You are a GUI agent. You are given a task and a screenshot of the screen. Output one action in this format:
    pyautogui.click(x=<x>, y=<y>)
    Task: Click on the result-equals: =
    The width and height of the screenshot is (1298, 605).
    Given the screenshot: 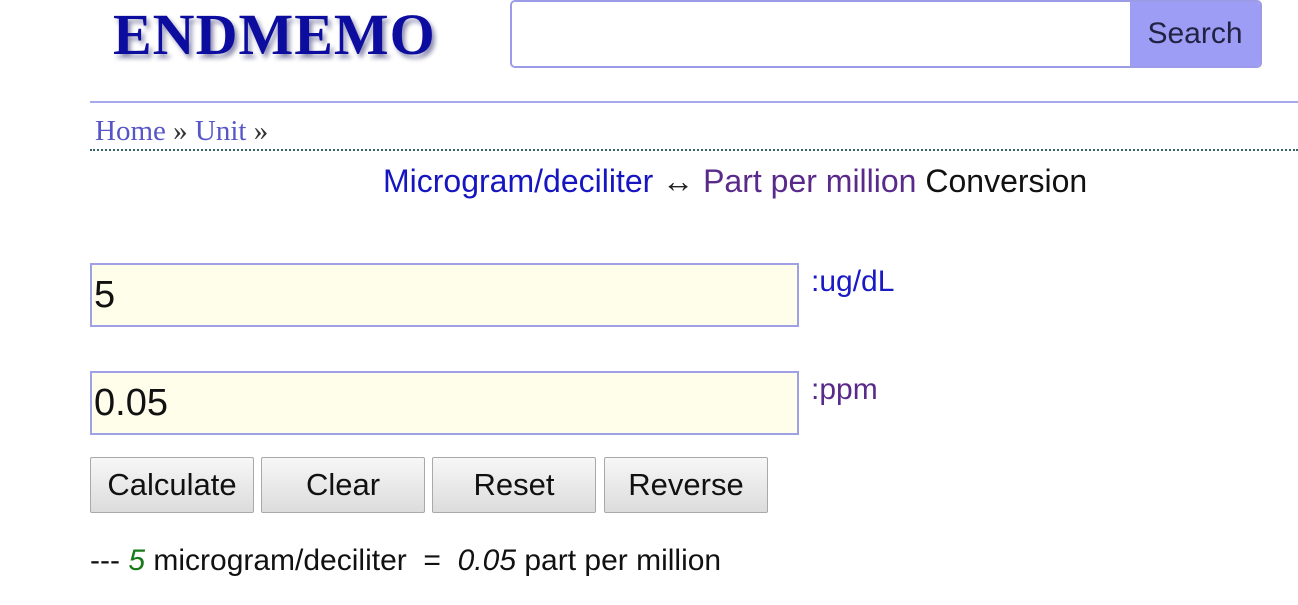 What is the action you would take?
    pyautogui.click(x=432, y=560)
    